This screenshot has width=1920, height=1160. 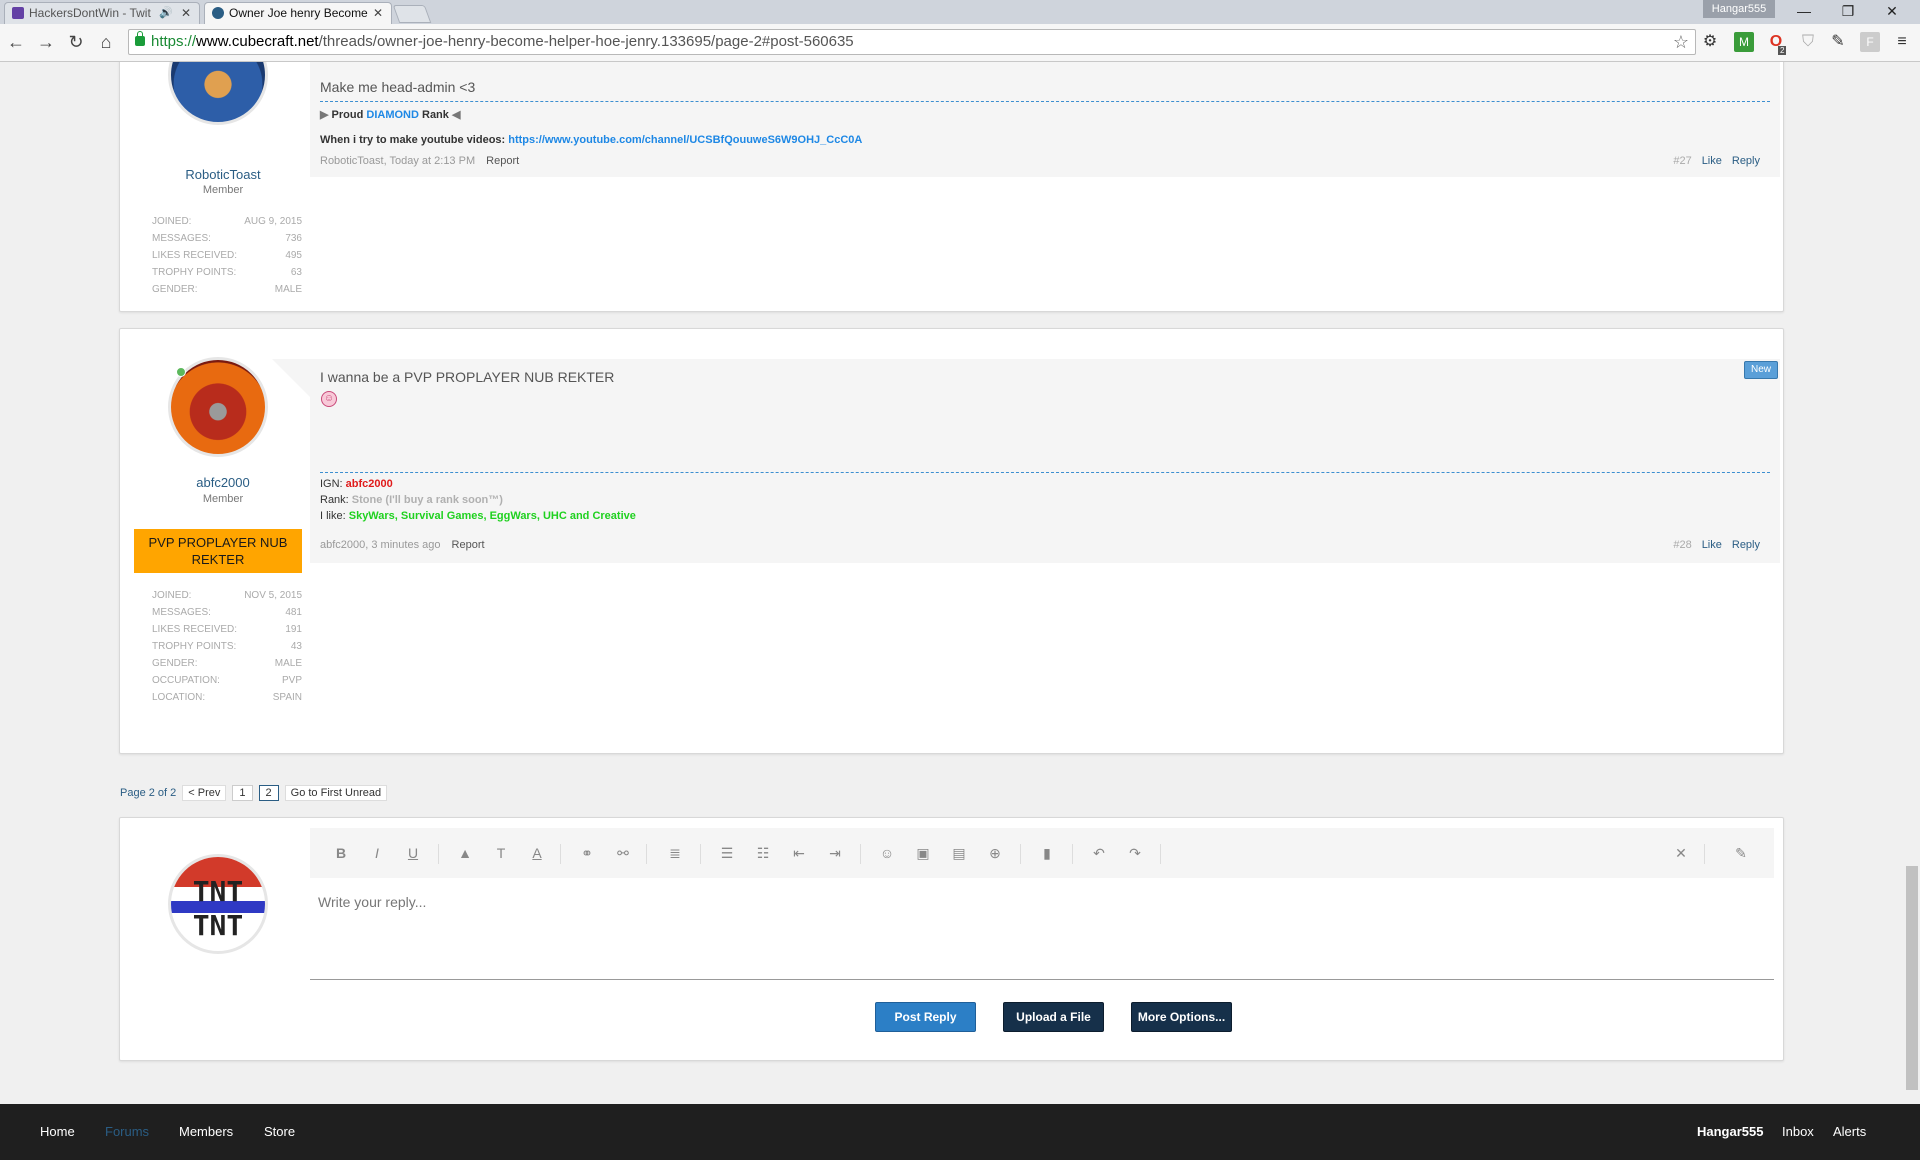 I want to click on first-unread-link: Go to First Unread, so click(x=336, y=793).